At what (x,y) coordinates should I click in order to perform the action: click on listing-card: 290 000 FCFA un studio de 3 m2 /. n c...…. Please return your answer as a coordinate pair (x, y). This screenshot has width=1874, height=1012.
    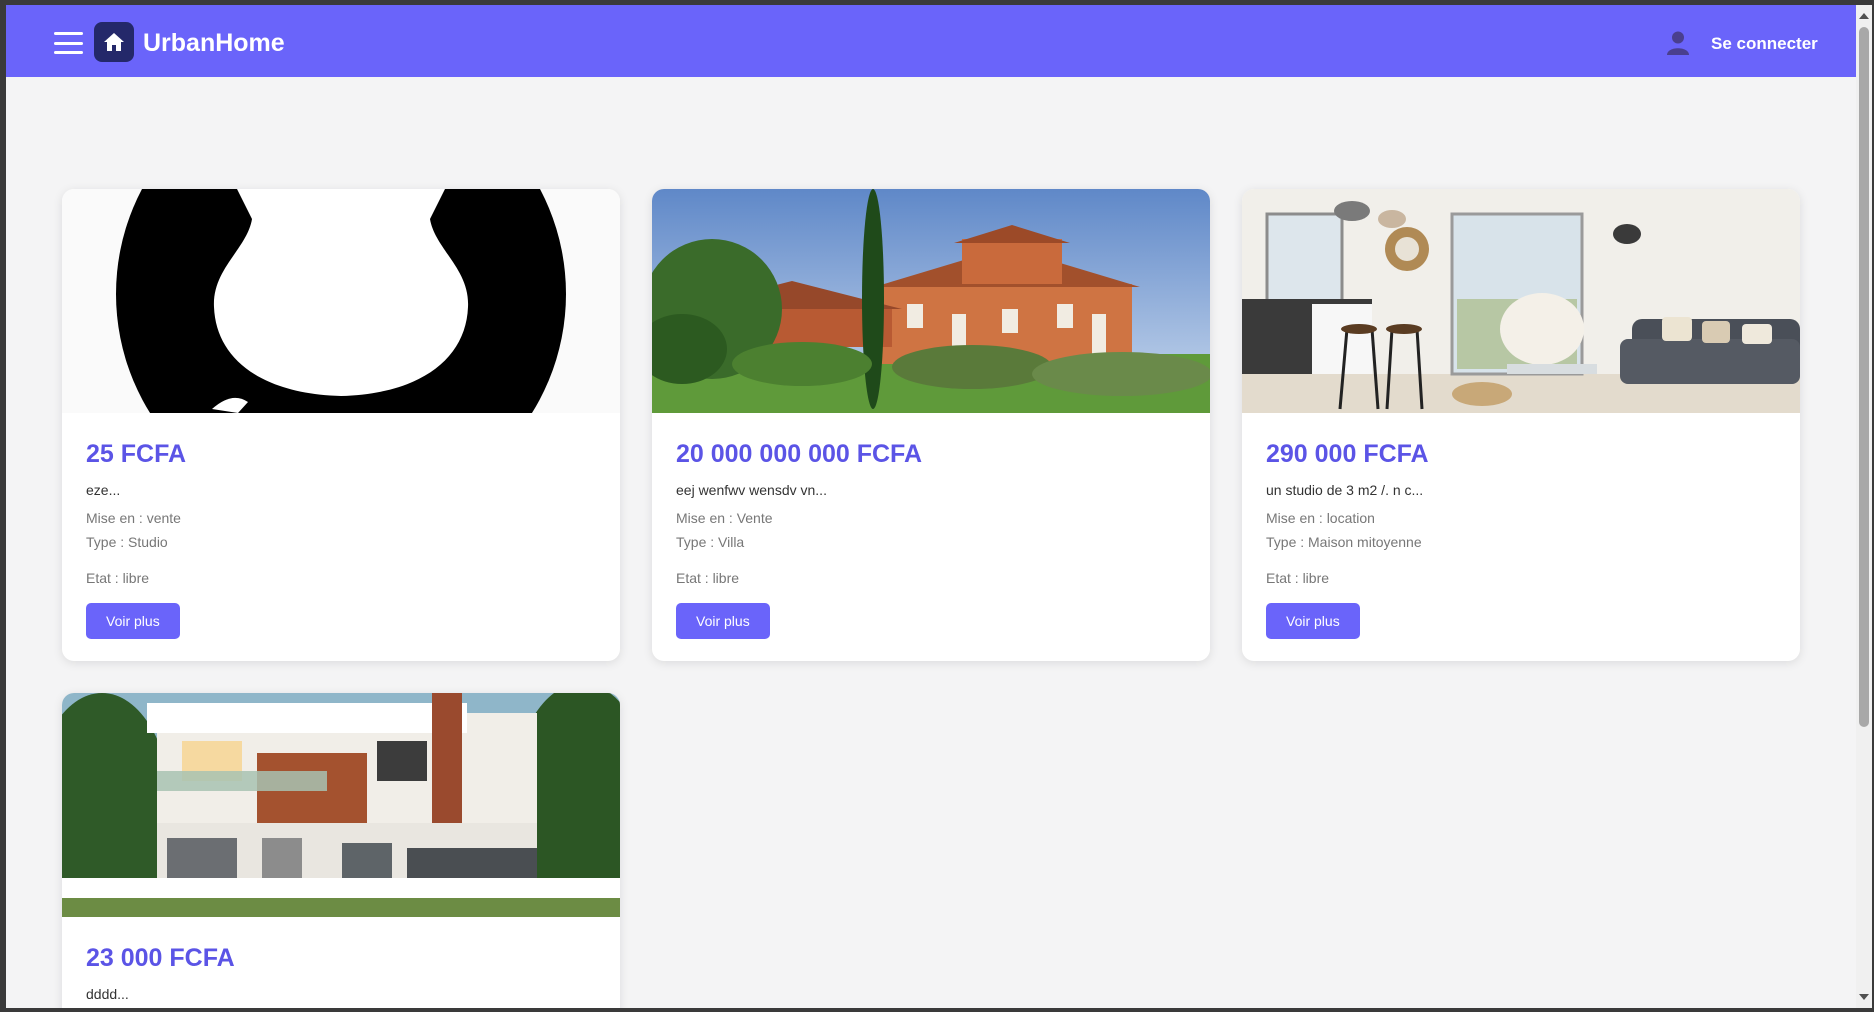
    Looking at the image, I should click on (1521, 425).